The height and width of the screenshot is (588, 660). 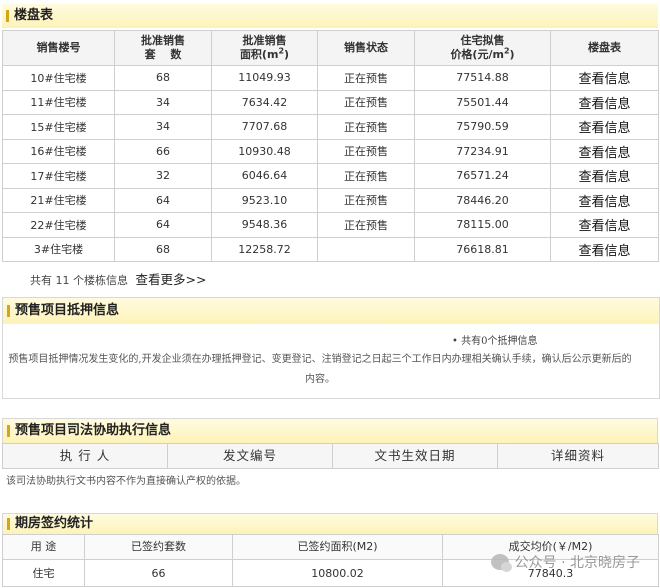 I want to click on col-table: 楼盘表, so click(x=604, y=48).